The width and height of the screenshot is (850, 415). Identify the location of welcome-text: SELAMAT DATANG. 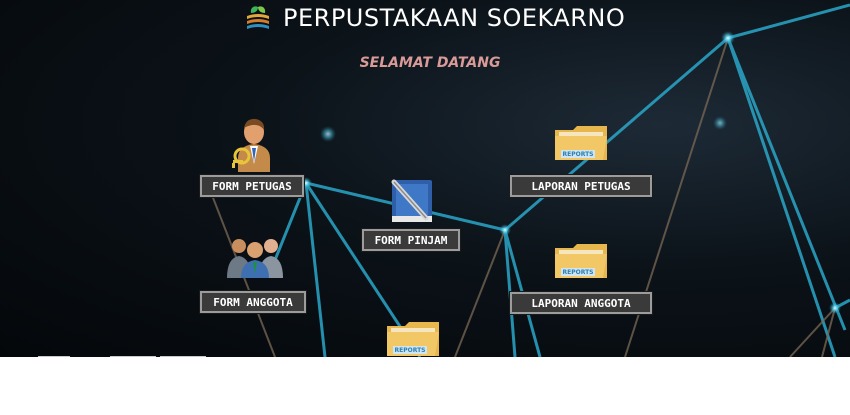
(430, 63).